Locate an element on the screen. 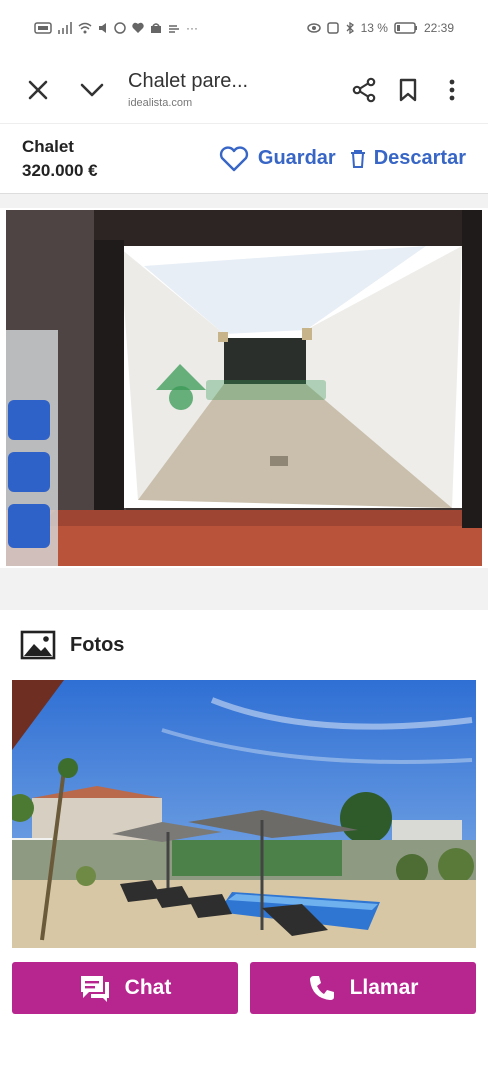 Image resolution: width=488 pixels, height=1080 pixels. discard-label: Descartar is located at coordinates (419, 158).